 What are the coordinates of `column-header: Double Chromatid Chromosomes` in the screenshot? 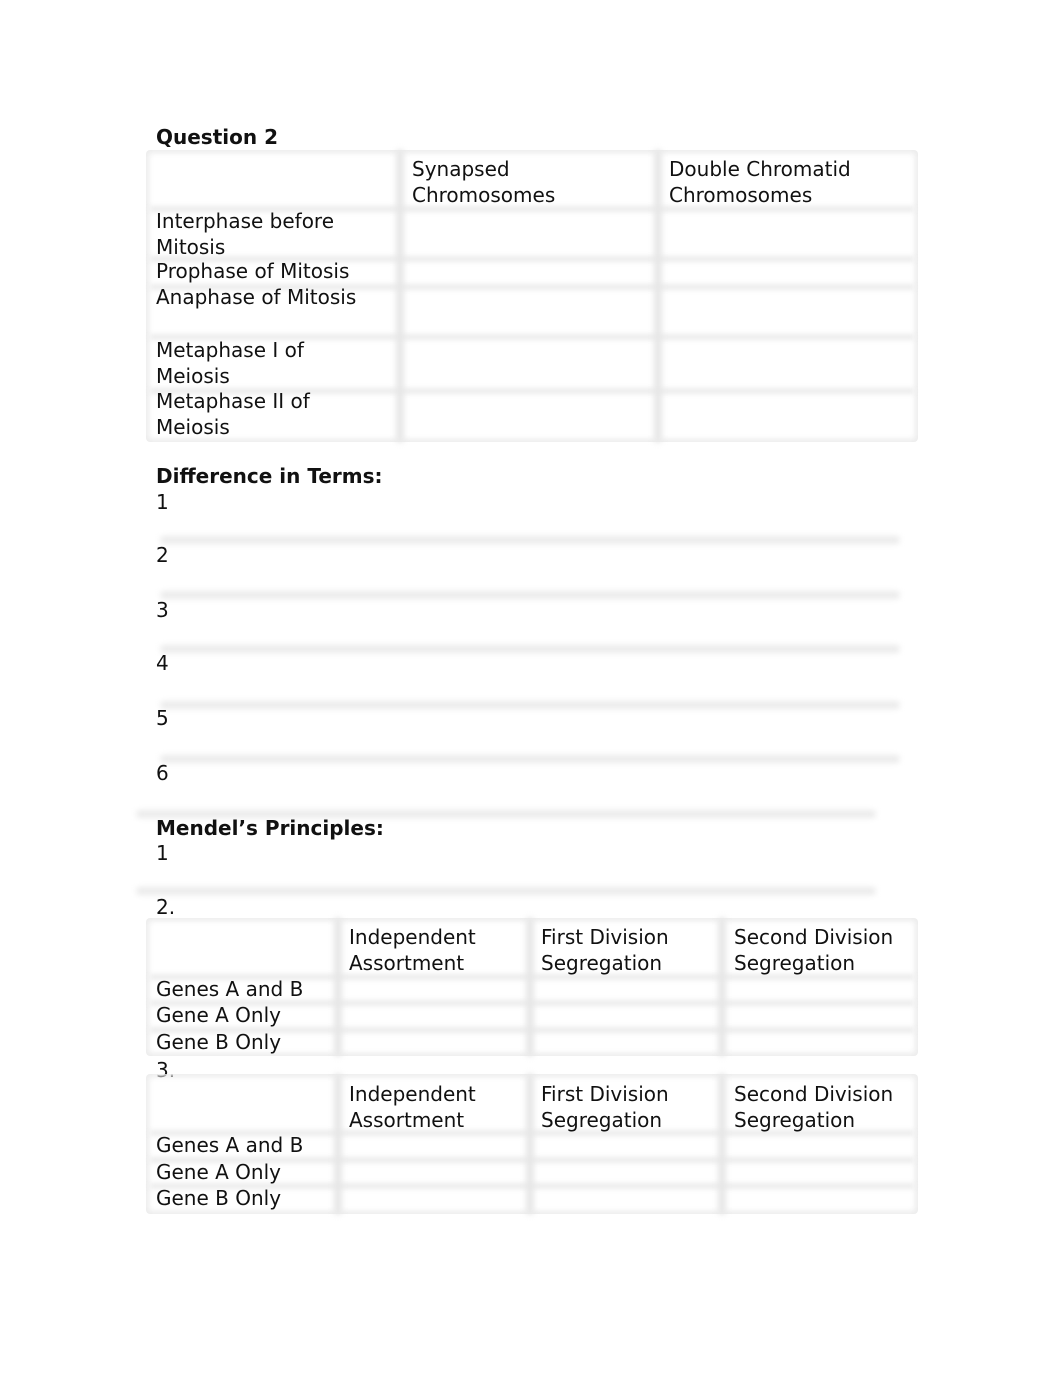 It's located at (760, 182).